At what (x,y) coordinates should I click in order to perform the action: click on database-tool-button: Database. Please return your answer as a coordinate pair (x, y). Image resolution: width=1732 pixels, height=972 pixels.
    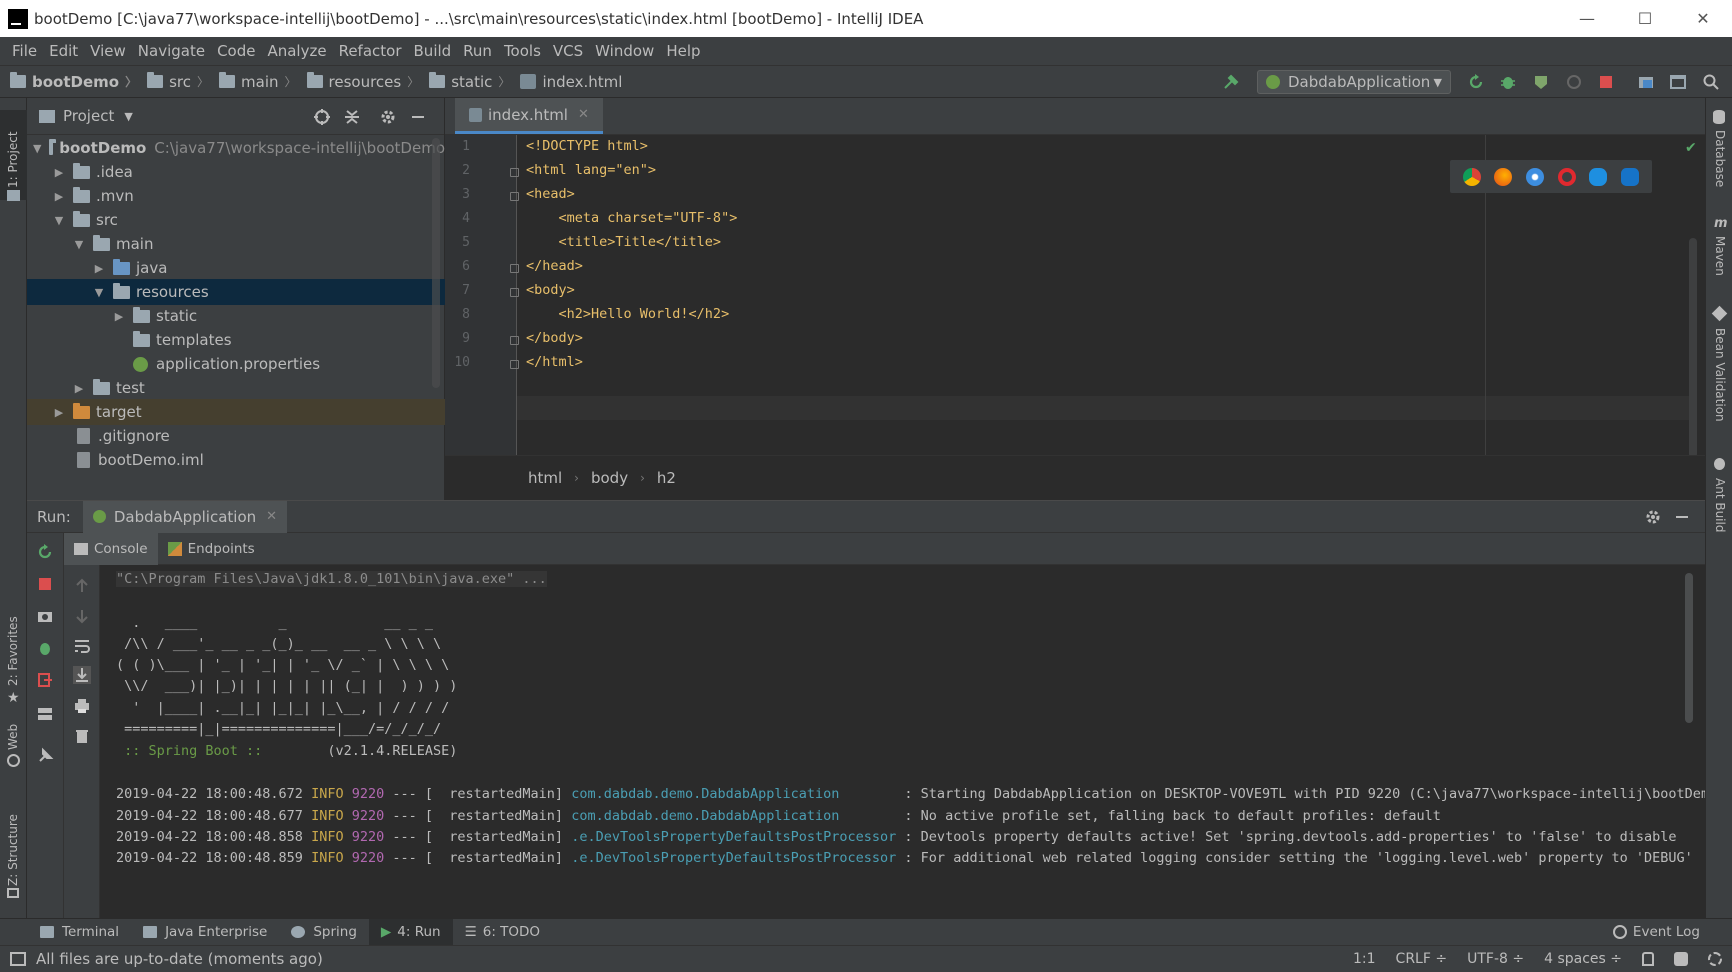
    Looking at the image, I should click on (1719, 153).